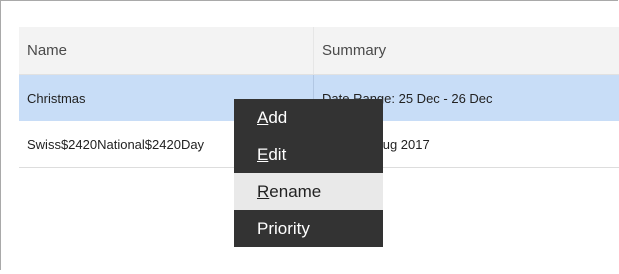 Image resolution: width=619 pixels, height=274 pixels. What do you see at coordinates (277, 154) in the screenshot?
I see `menu-item-label: dit` at bounding box center [277, 154].